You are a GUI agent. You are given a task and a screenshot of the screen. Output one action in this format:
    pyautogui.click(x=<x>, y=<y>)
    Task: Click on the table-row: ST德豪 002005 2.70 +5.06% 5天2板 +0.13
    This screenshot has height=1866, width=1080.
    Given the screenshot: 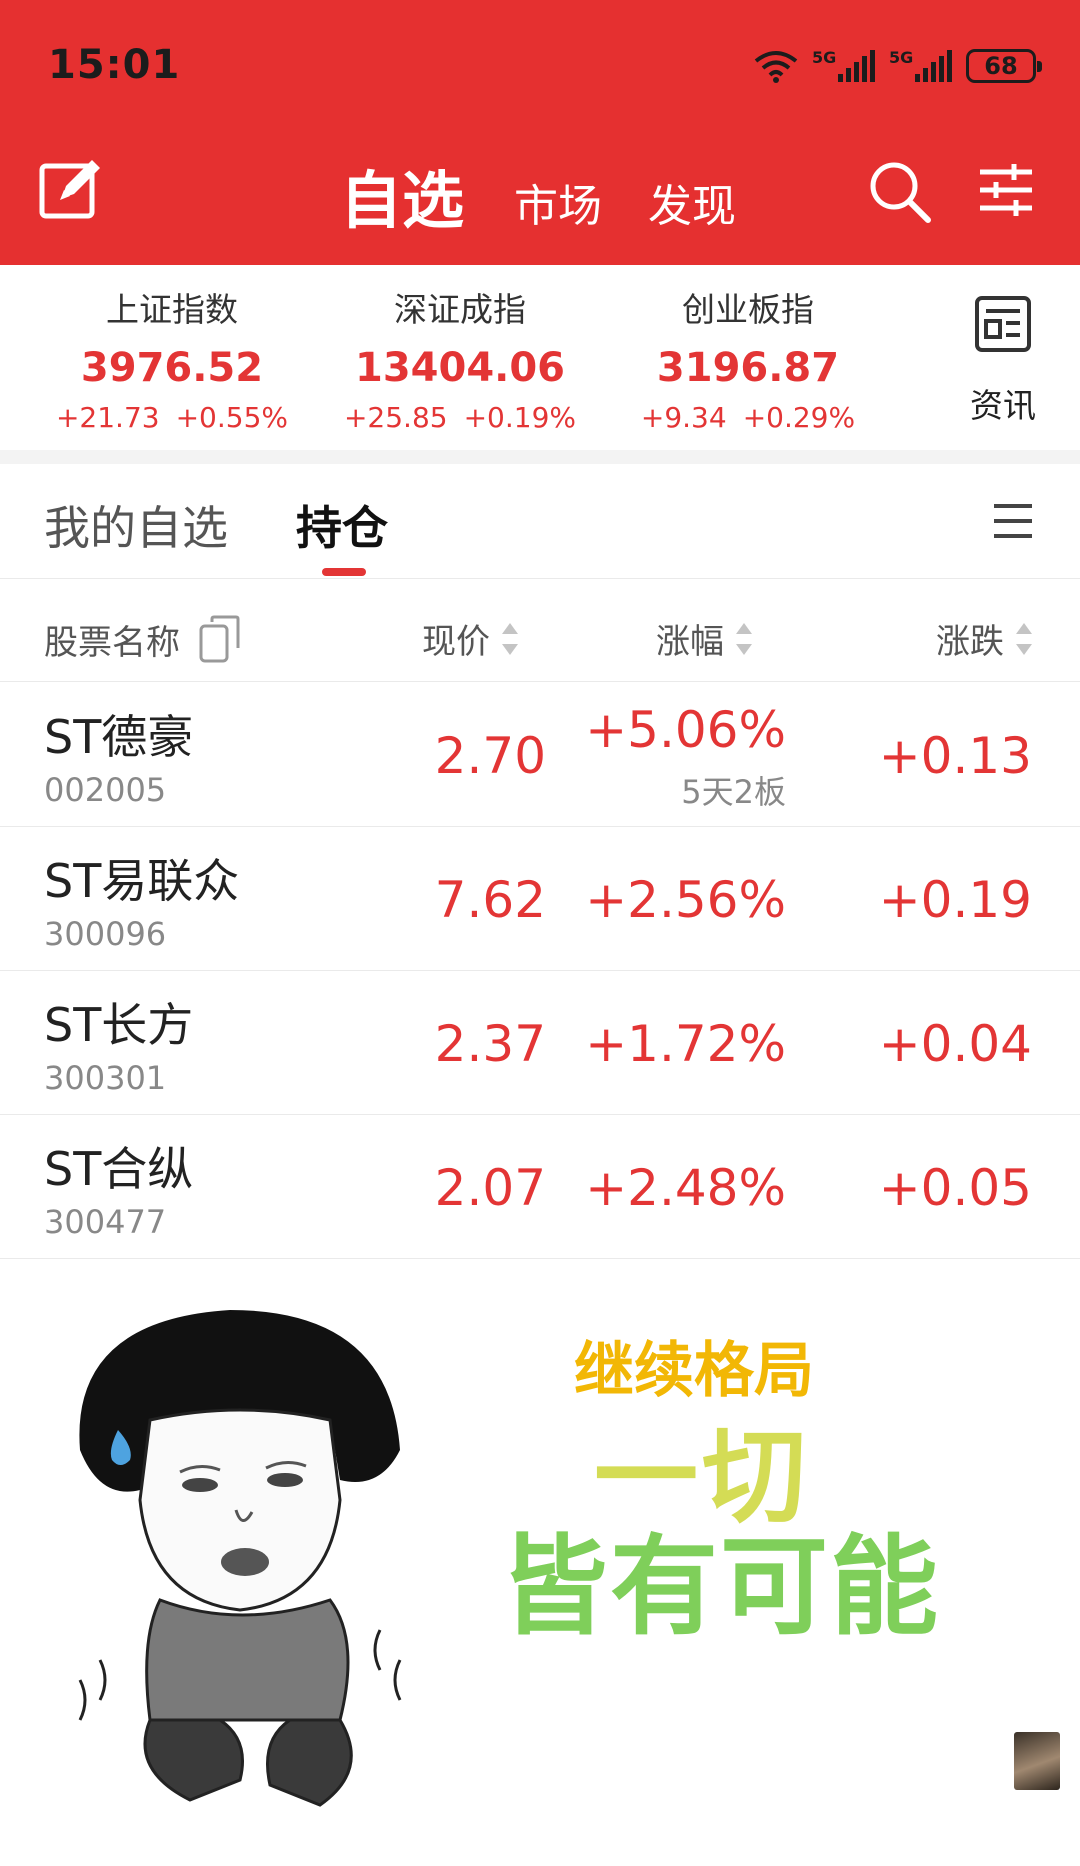 What is the action you would take?
    pyautogui.click(x=540, y=755)
    